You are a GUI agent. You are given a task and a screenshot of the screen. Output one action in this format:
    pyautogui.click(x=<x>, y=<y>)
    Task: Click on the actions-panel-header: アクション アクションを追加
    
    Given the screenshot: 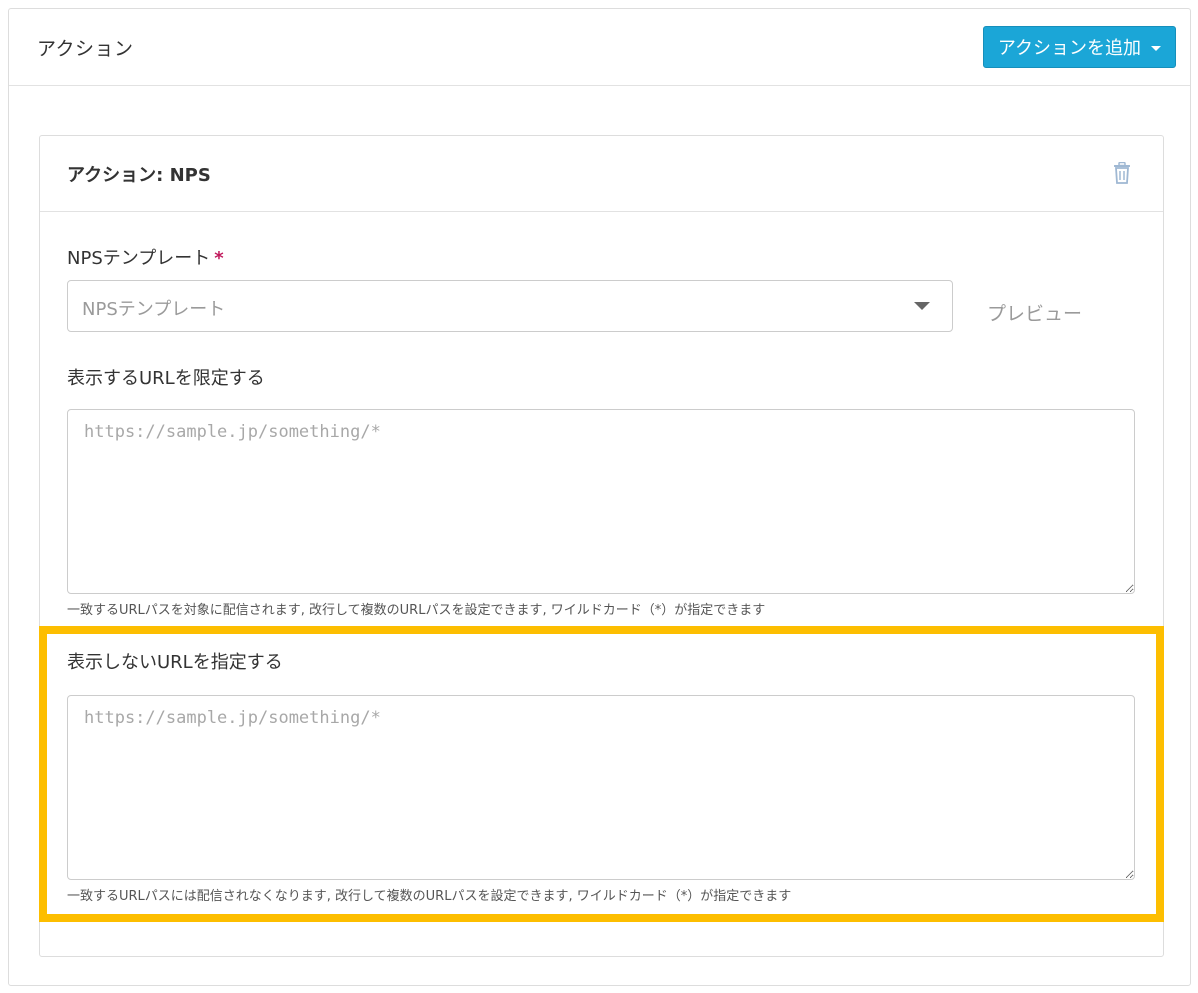 What is the action you would take?
    pyautogui.click(x=599, y=47)
    